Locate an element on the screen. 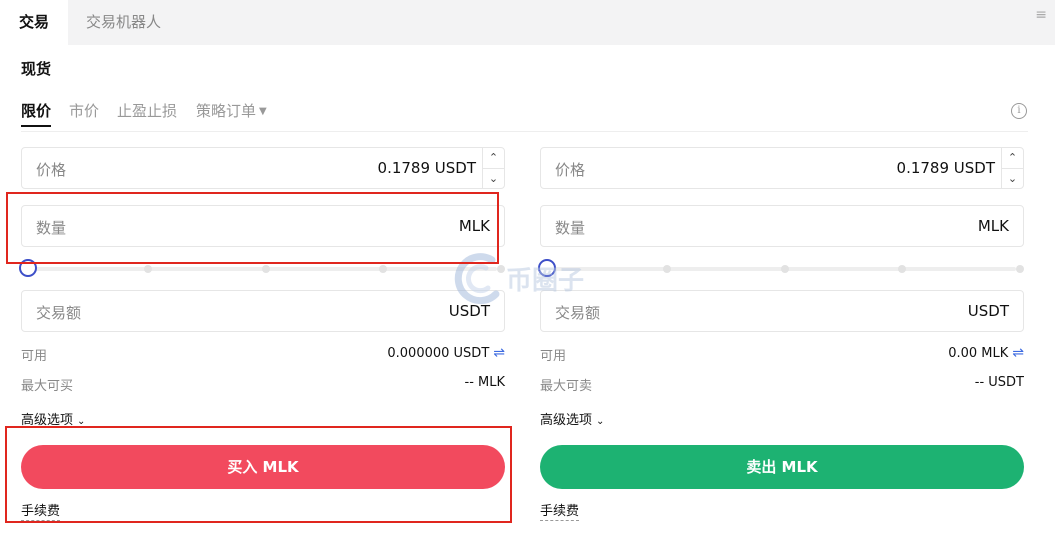 The image size is (1055, 555). sell-available-row: 0.00 MLK ⇌ is located at coordinates (986, 353).